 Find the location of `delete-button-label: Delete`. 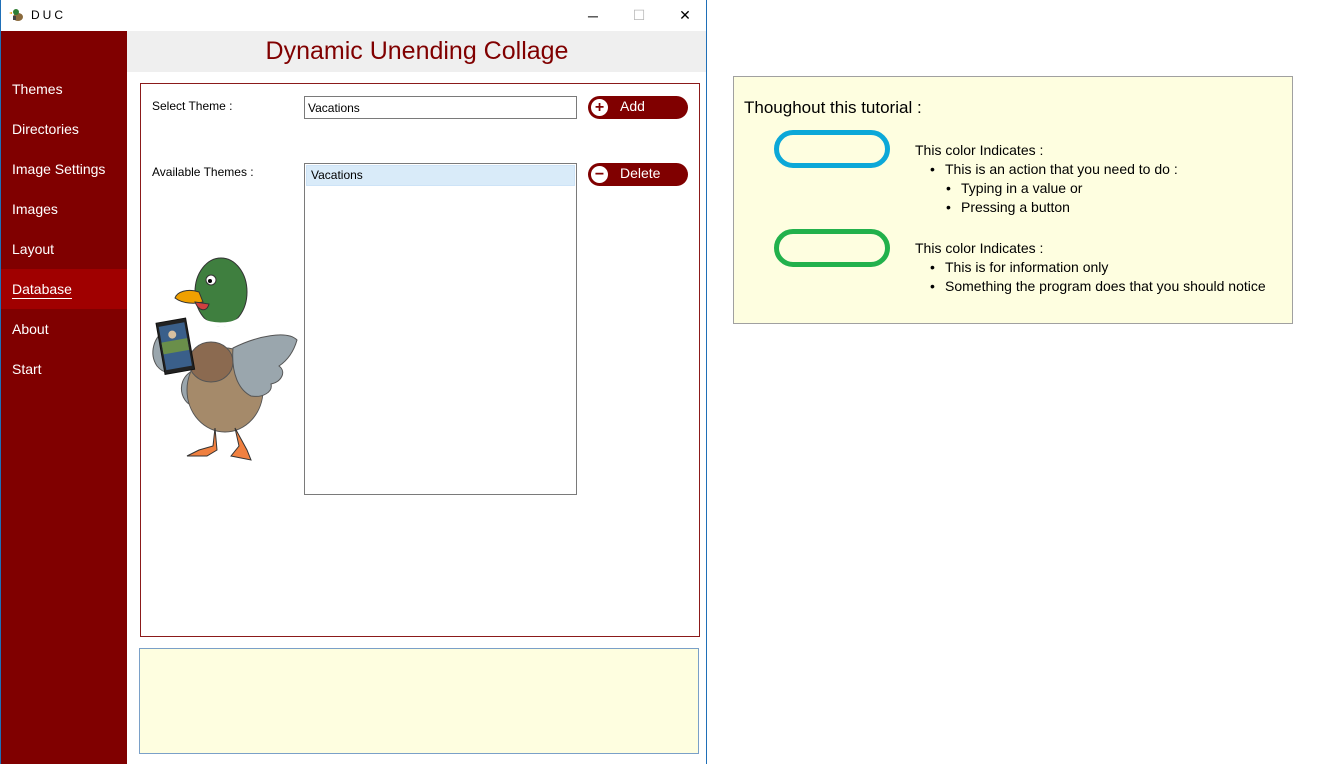

delete-button-label: Delete is located at coordinates (640, 173).